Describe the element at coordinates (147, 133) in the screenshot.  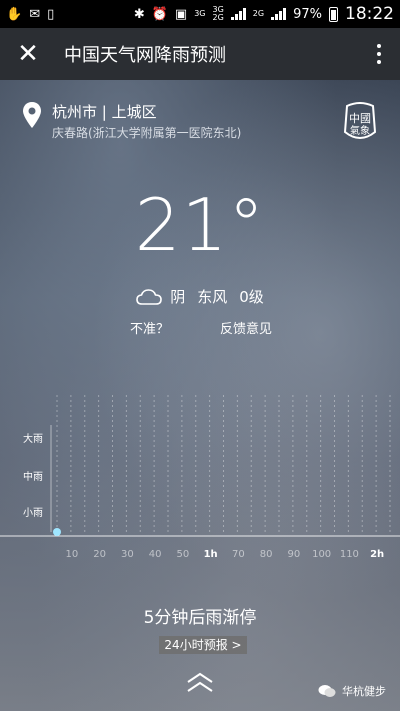
I see `address: 庆春路(浙江大学附属第一医院东北)` at that location.